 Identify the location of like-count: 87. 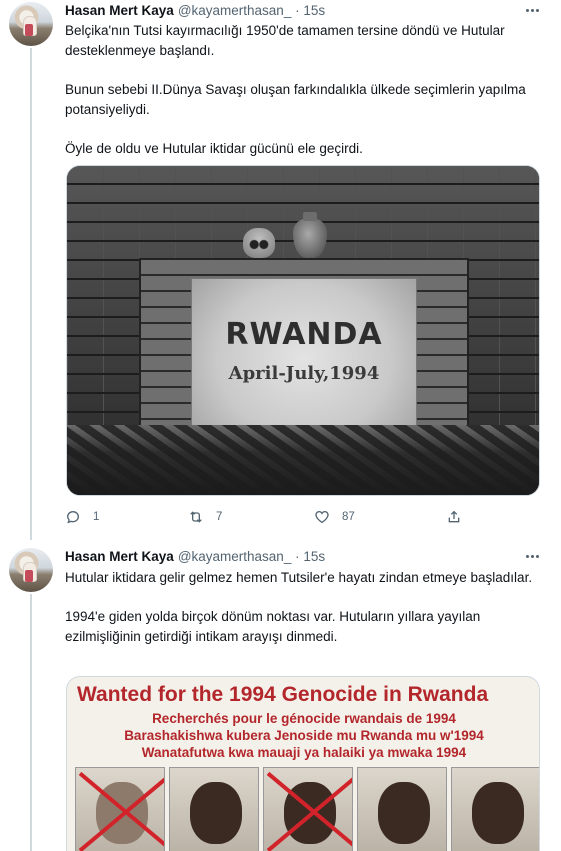
(348, 517).